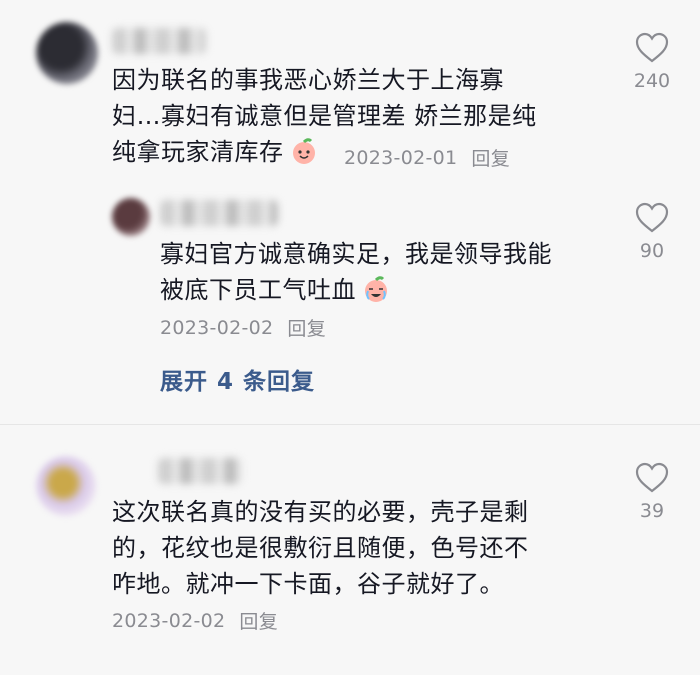 Image resolution: width=700 pixels, height=675 pixels. I want to click on reply-meta: 2023-02-02 回复, so click(243, 327).